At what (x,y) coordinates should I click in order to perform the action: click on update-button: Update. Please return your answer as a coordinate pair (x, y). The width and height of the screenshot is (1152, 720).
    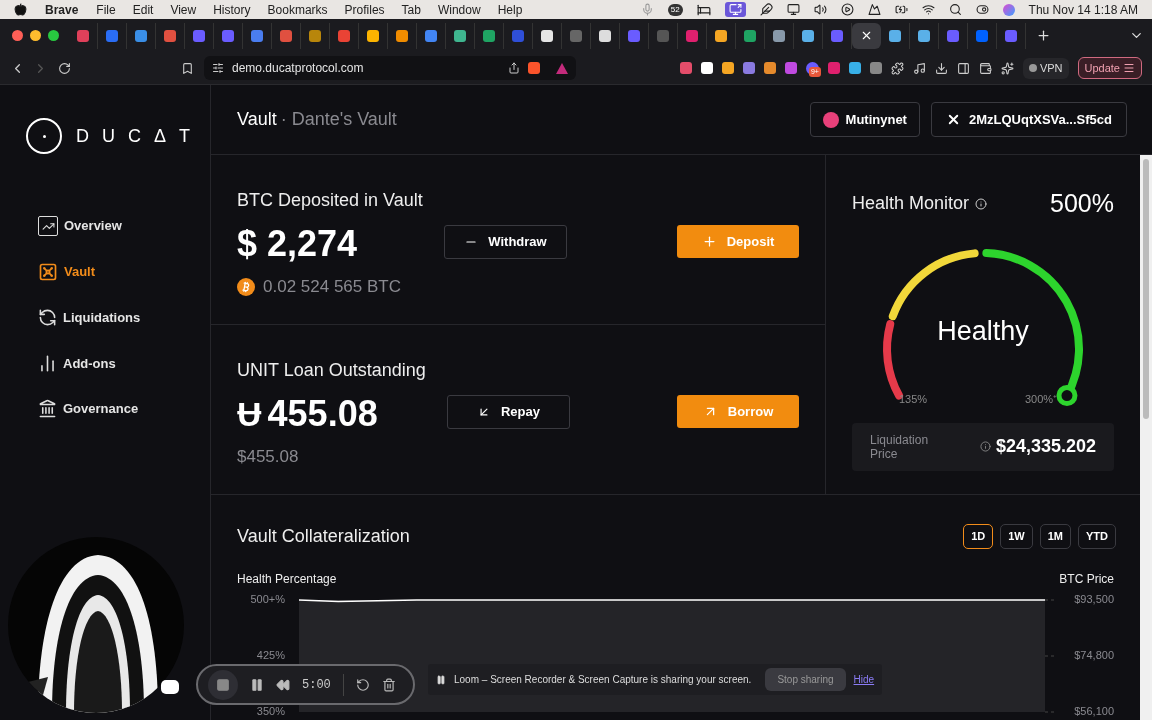
    Looking at the image, I should click on (1109, 68).